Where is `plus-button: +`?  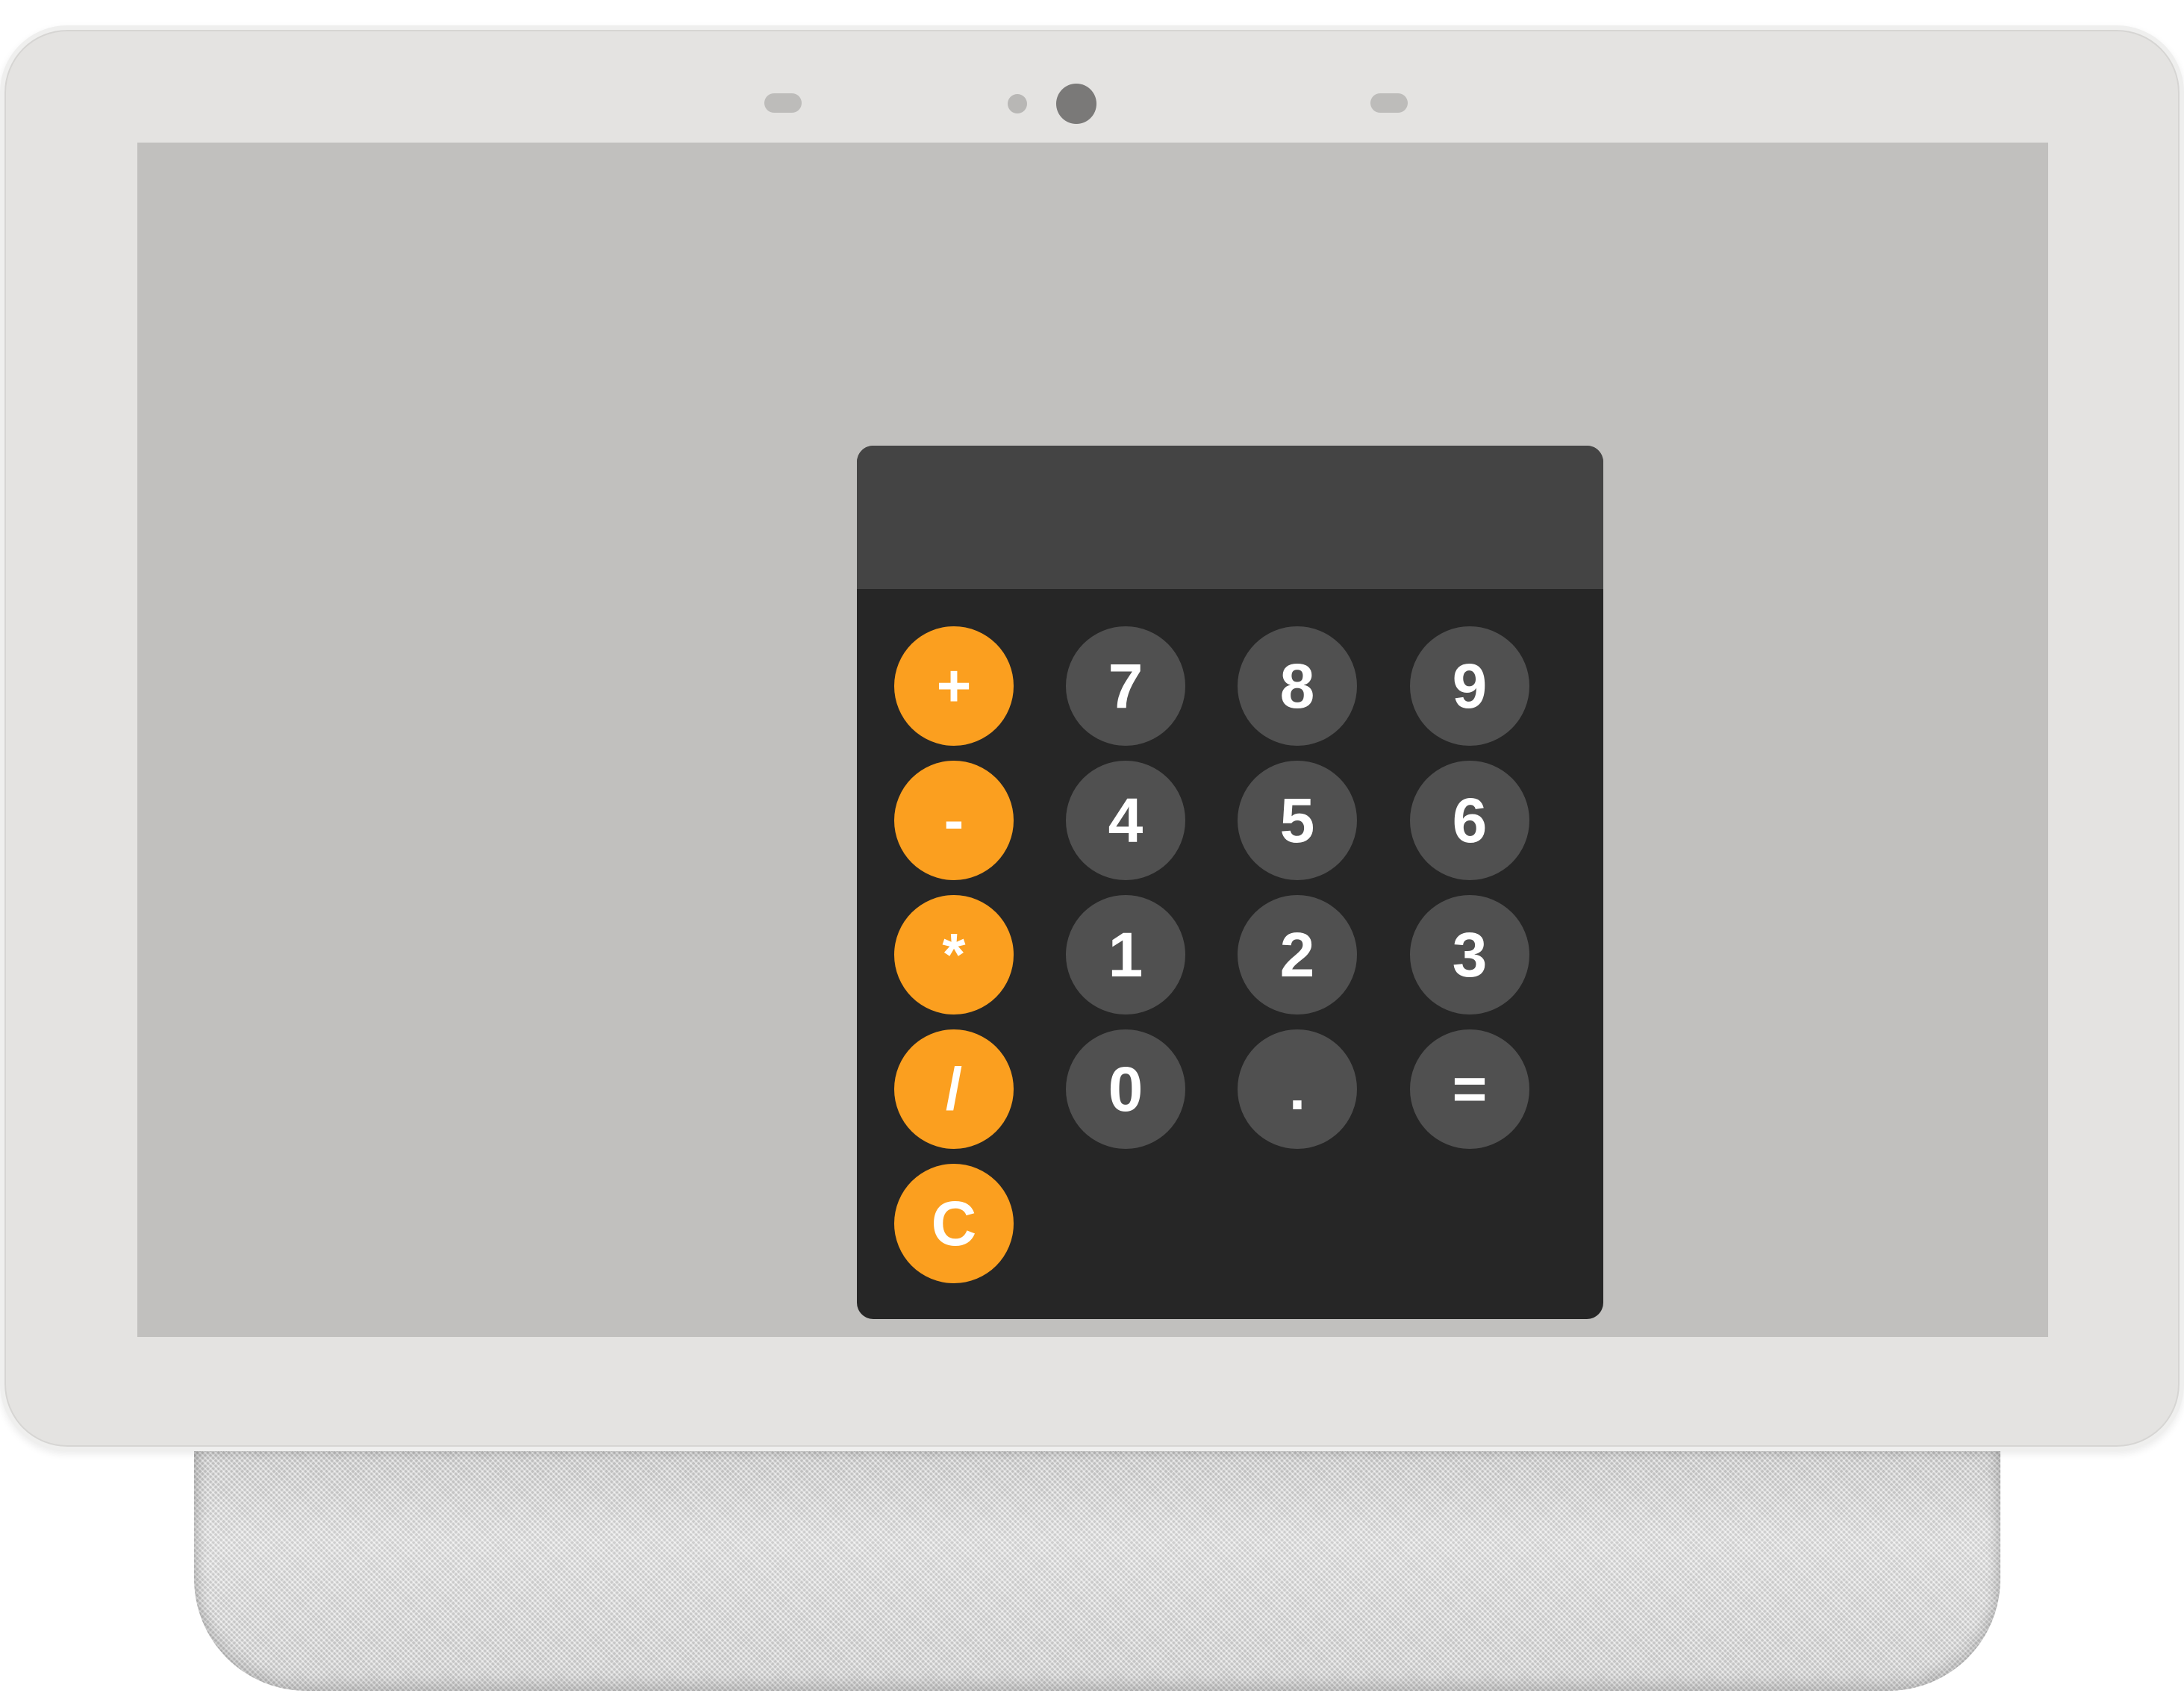
plus-button: + is located at coordinates (954, 686).